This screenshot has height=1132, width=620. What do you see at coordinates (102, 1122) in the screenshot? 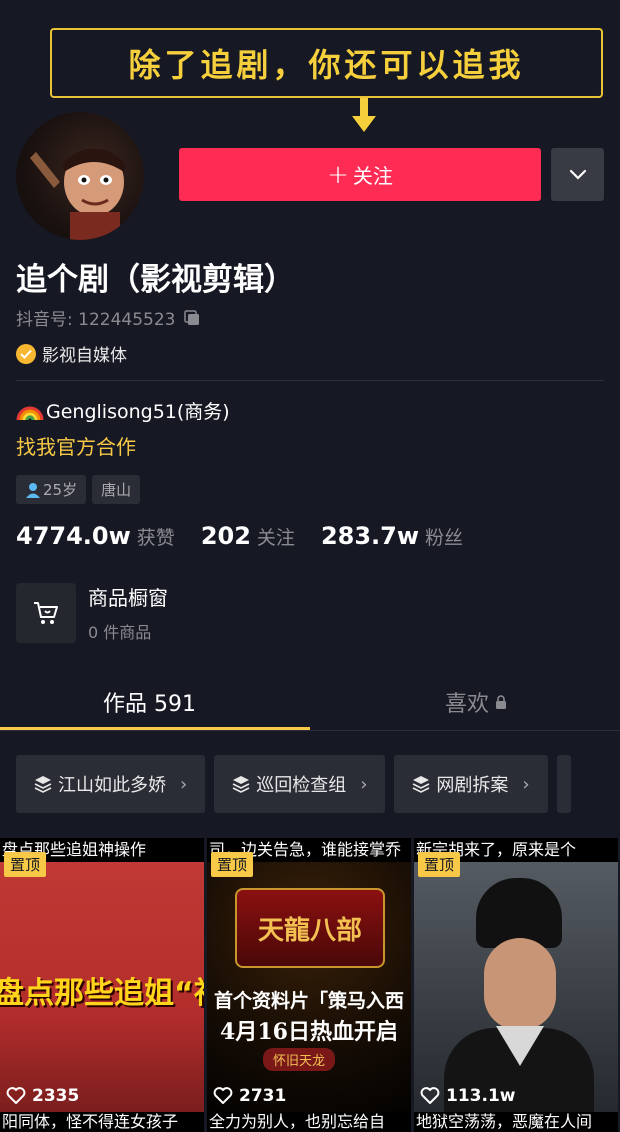
I see `video-bottom-caption: 阳同体，怪不得连女孩子` at bounding box center [102, 1122].